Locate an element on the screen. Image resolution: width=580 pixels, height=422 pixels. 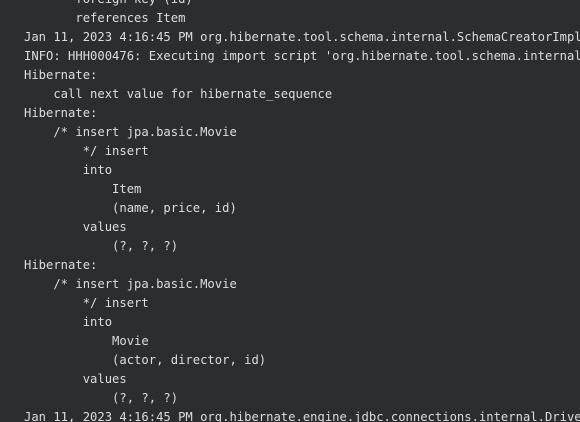
console-line: (name, price, id) is located at coordinates (134, 208).